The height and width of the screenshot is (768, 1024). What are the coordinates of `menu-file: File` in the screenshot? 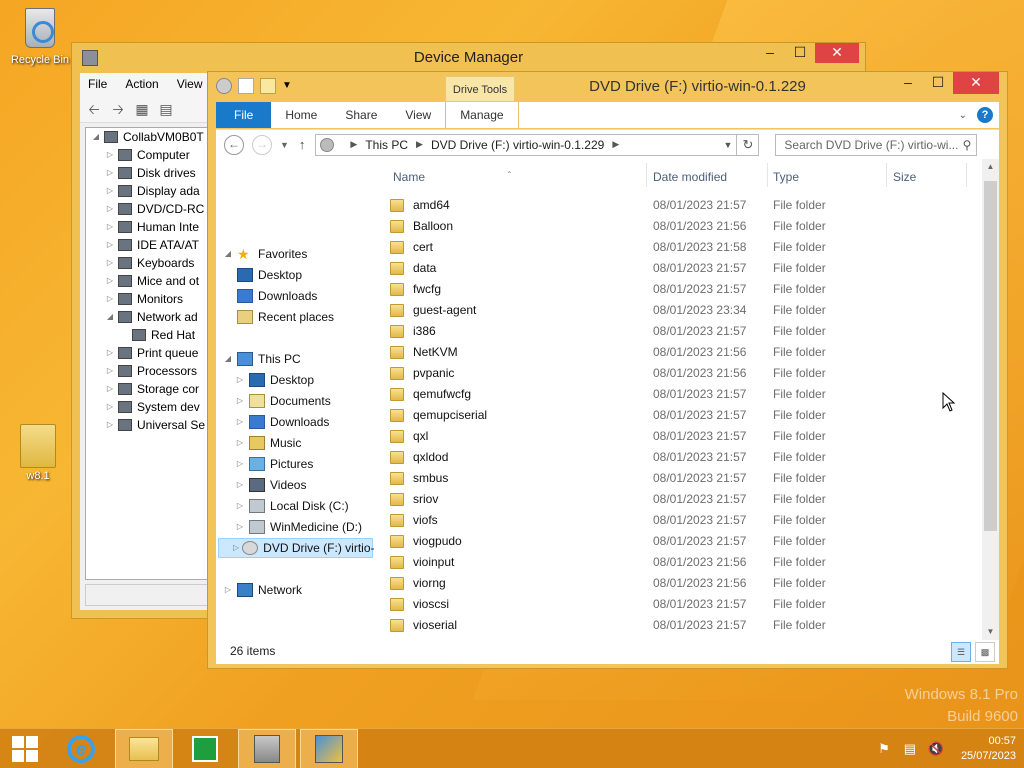 It's located at (97, 84).